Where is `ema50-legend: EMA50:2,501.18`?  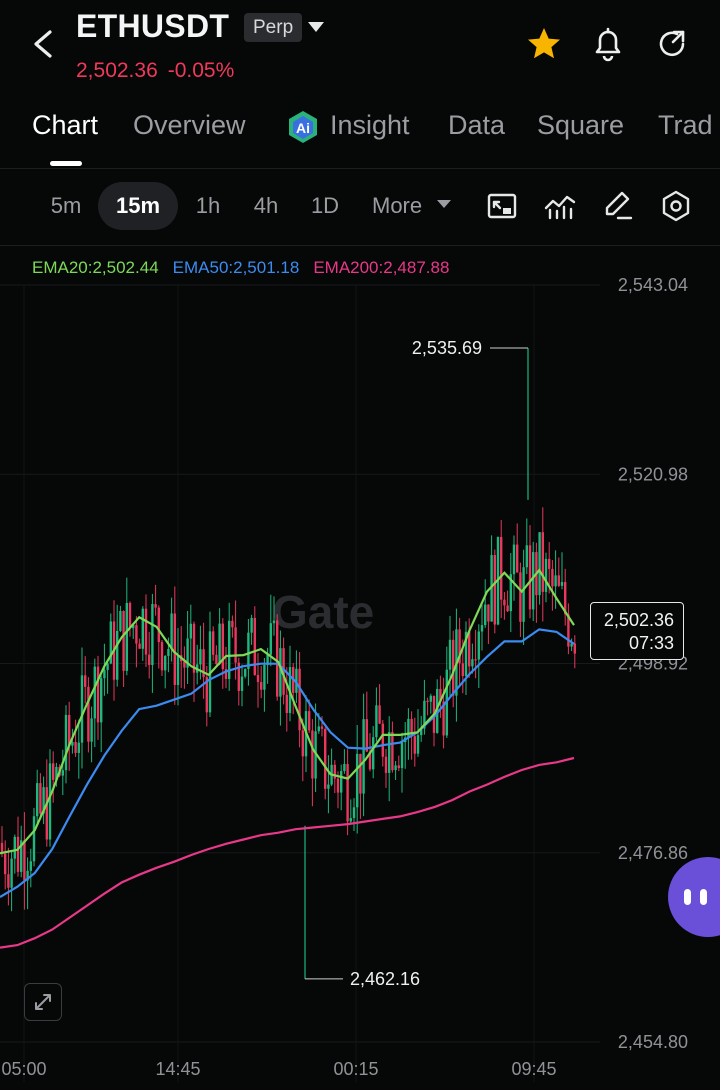
ema50-legend: EMA50:2,501.18 is located at coordinates (236, 267).